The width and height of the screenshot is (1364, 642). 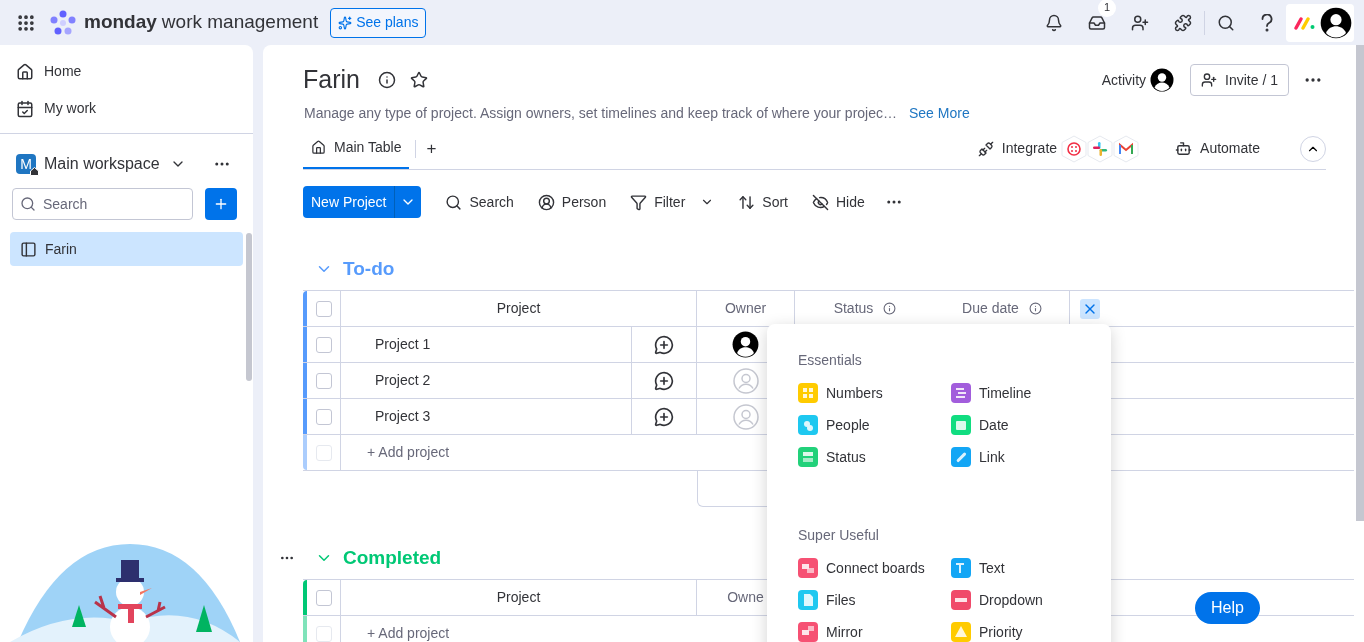 I want to click on invite-person-icon, so click(x=1209, y=80).